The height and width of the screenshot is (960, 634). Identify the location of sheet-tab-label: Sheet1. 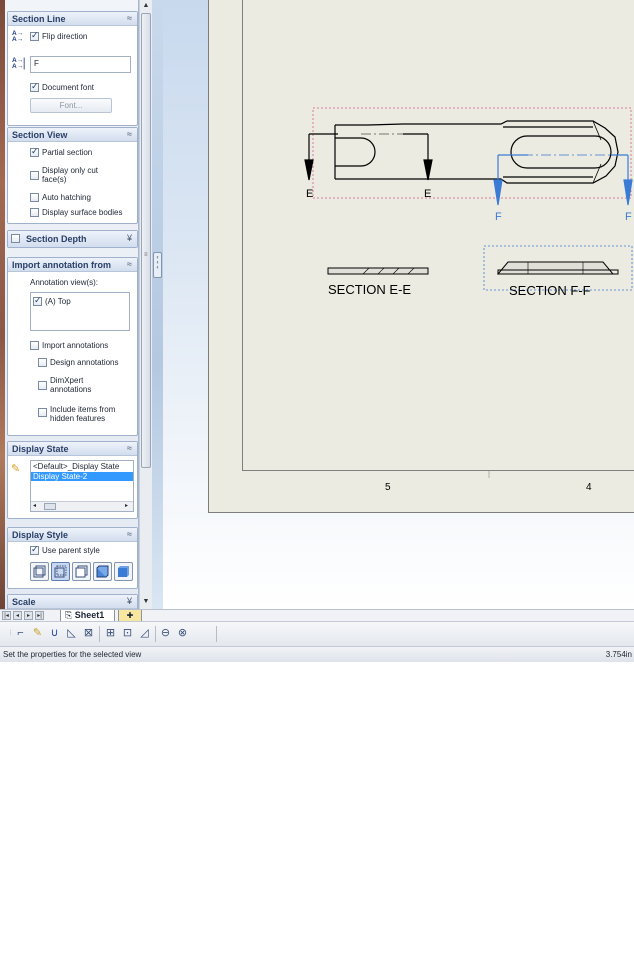
(89, 615).